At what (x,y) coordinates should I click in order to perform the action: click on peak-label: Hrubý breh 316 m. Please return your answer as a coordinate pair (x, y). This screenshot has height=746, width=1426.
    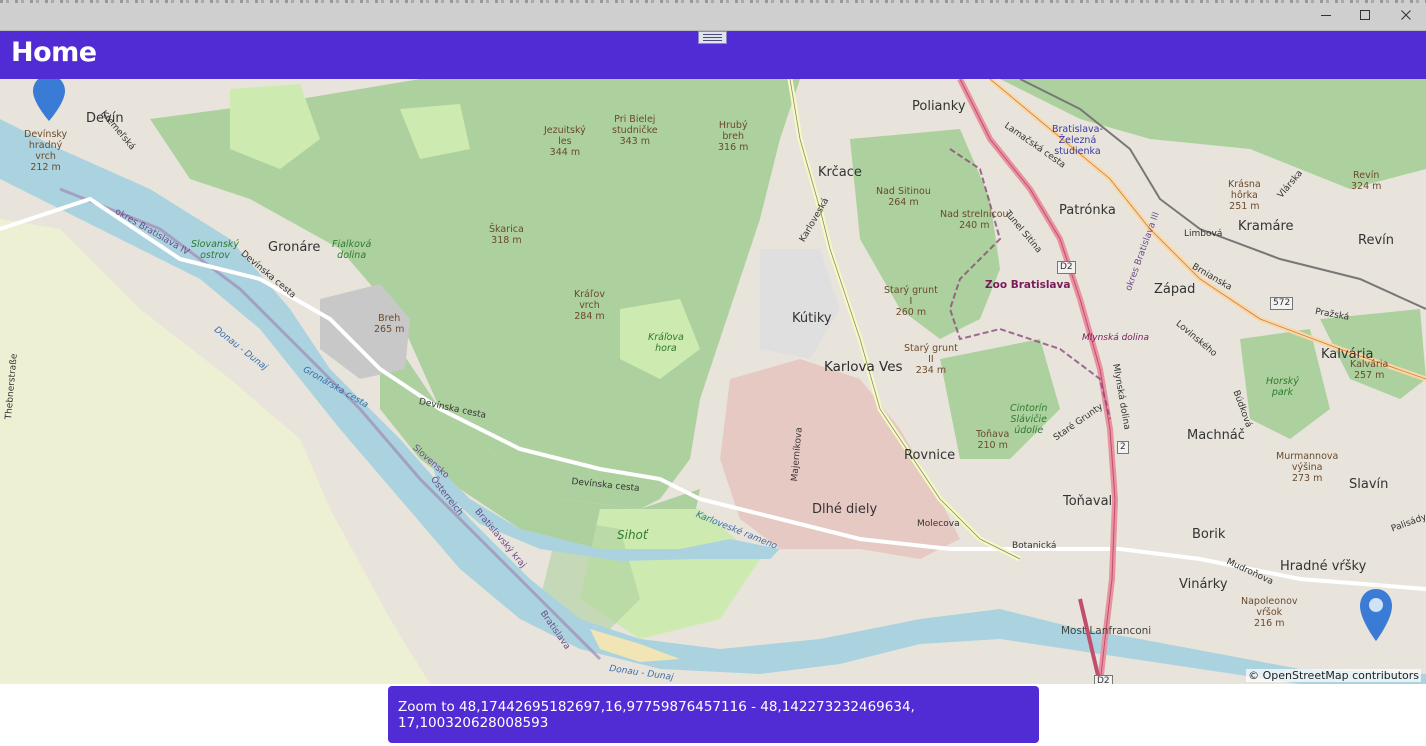
    Looking at the image, I should click on (733, 136).